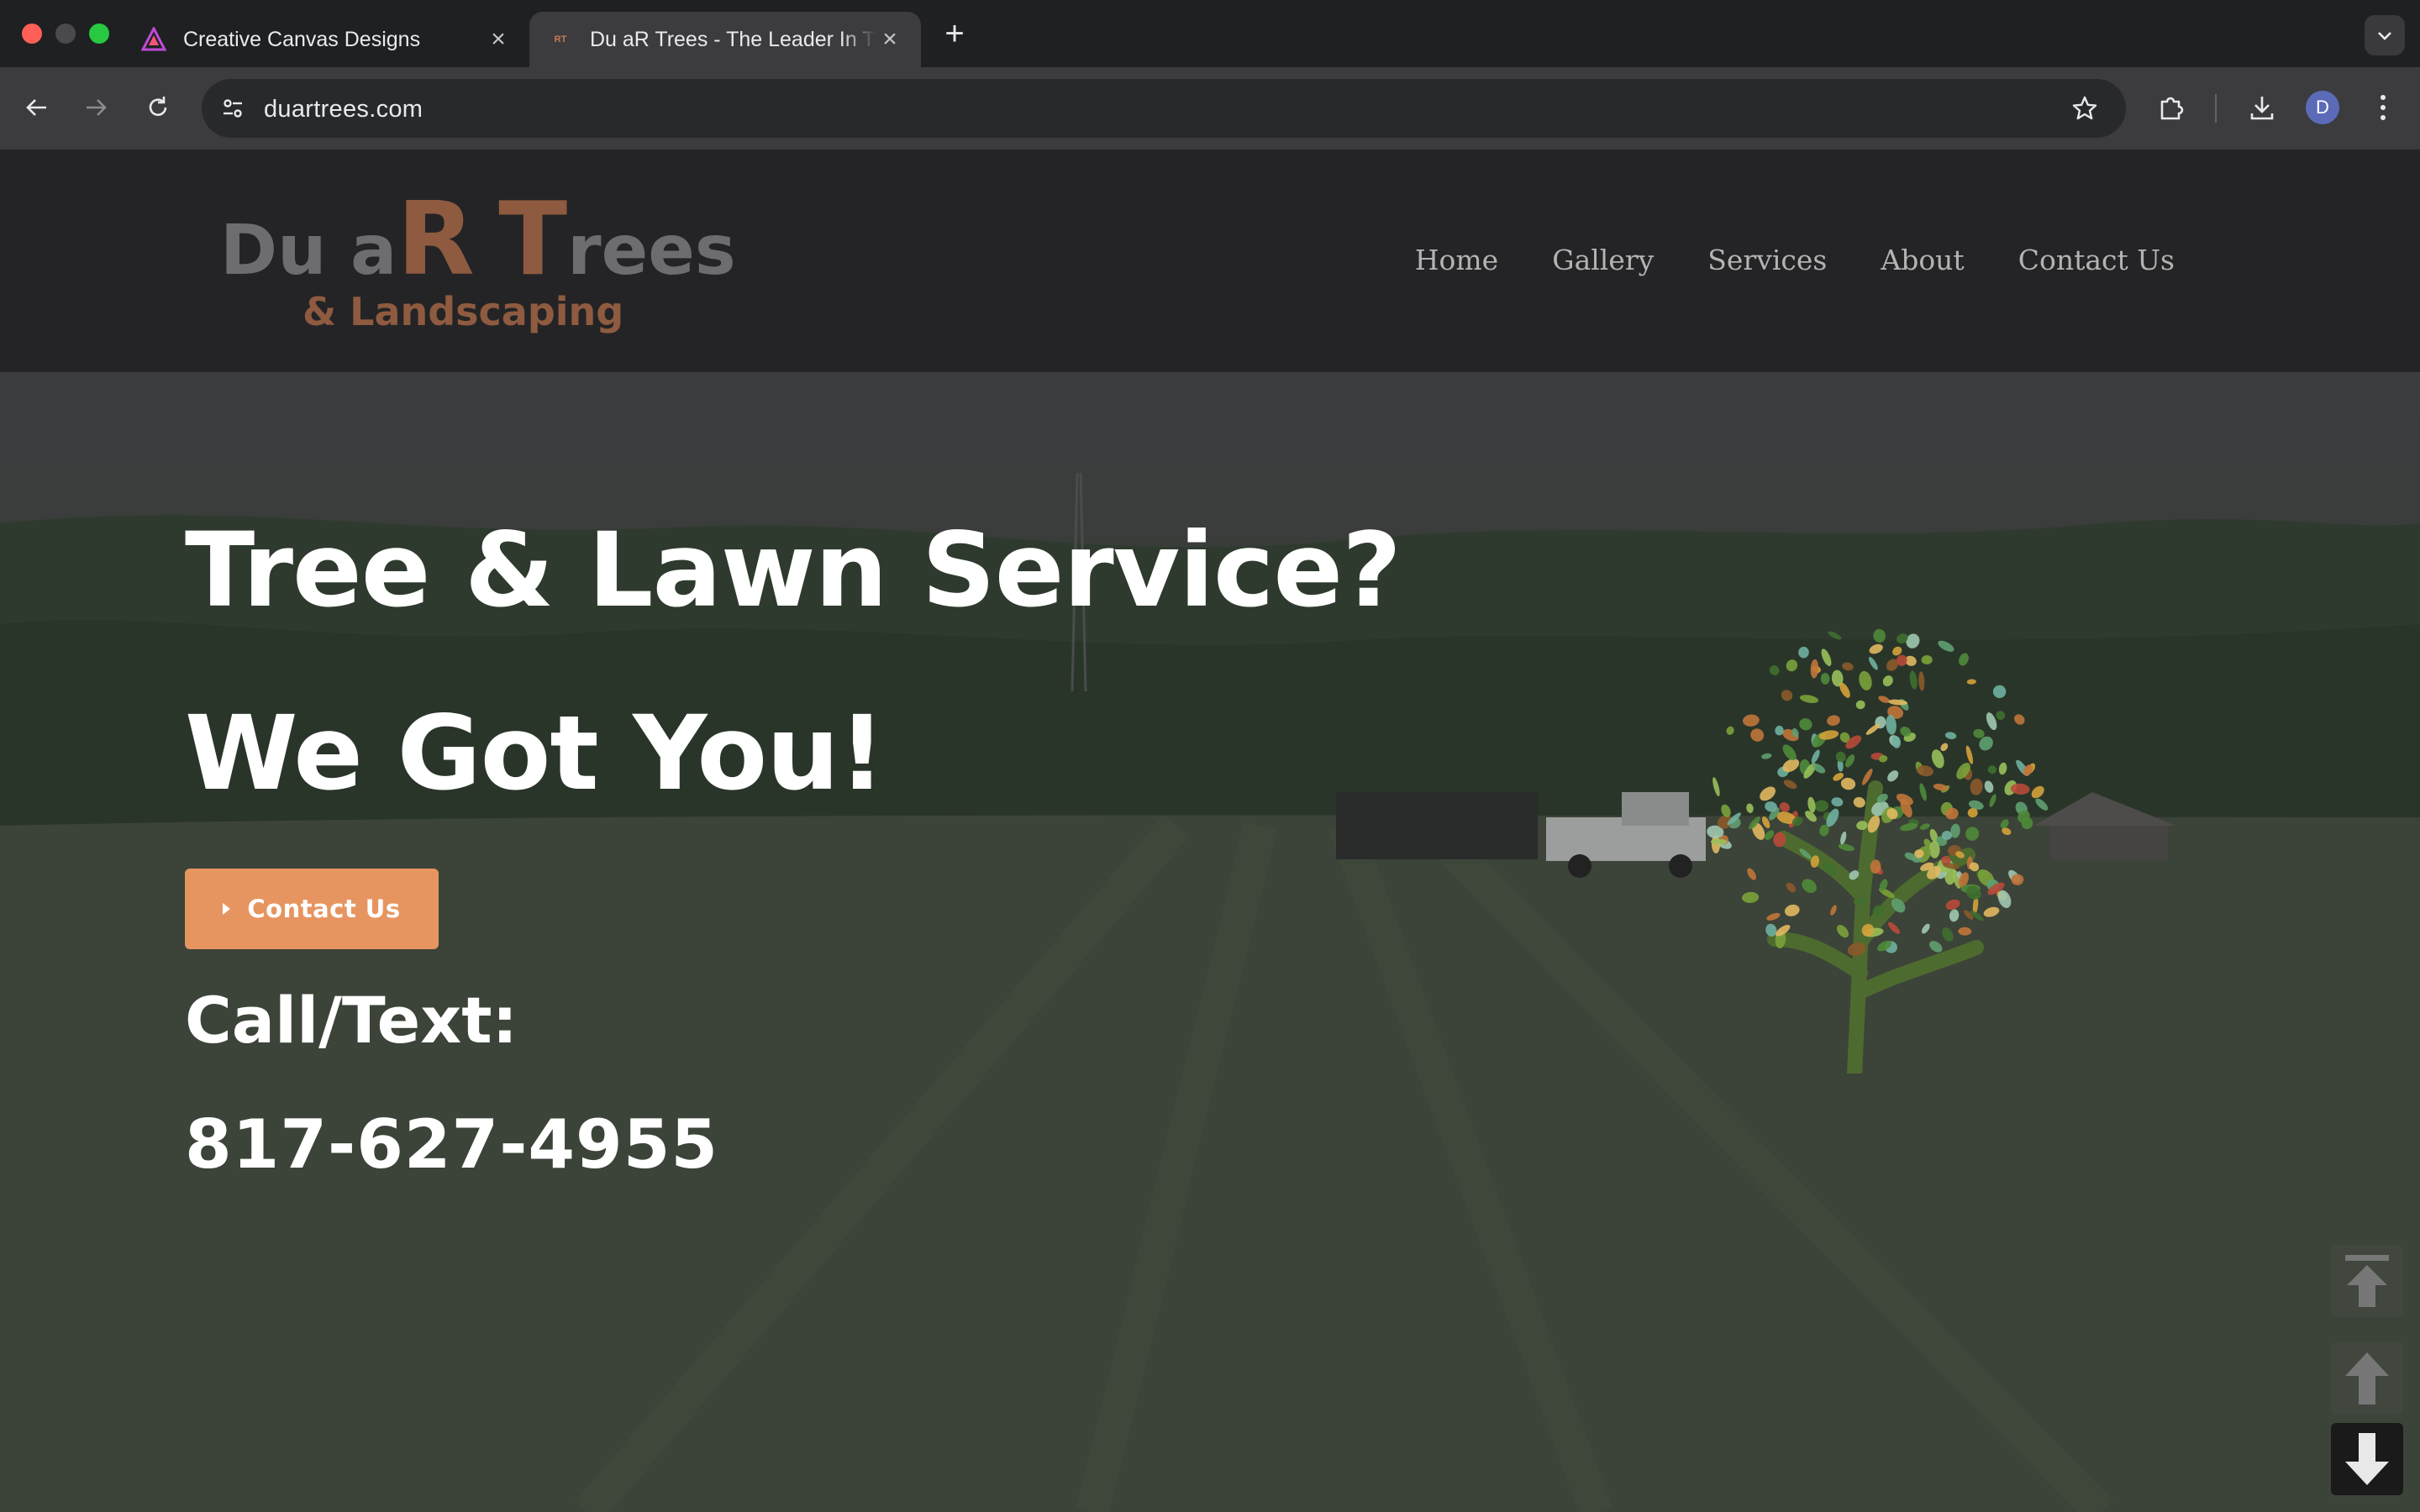 This screenshot has height=1512, width=2420. Describe the element at coordinates (794, 570) in the screenshot. I see `hero-headline: Tree & Lawn Service?` at that location.